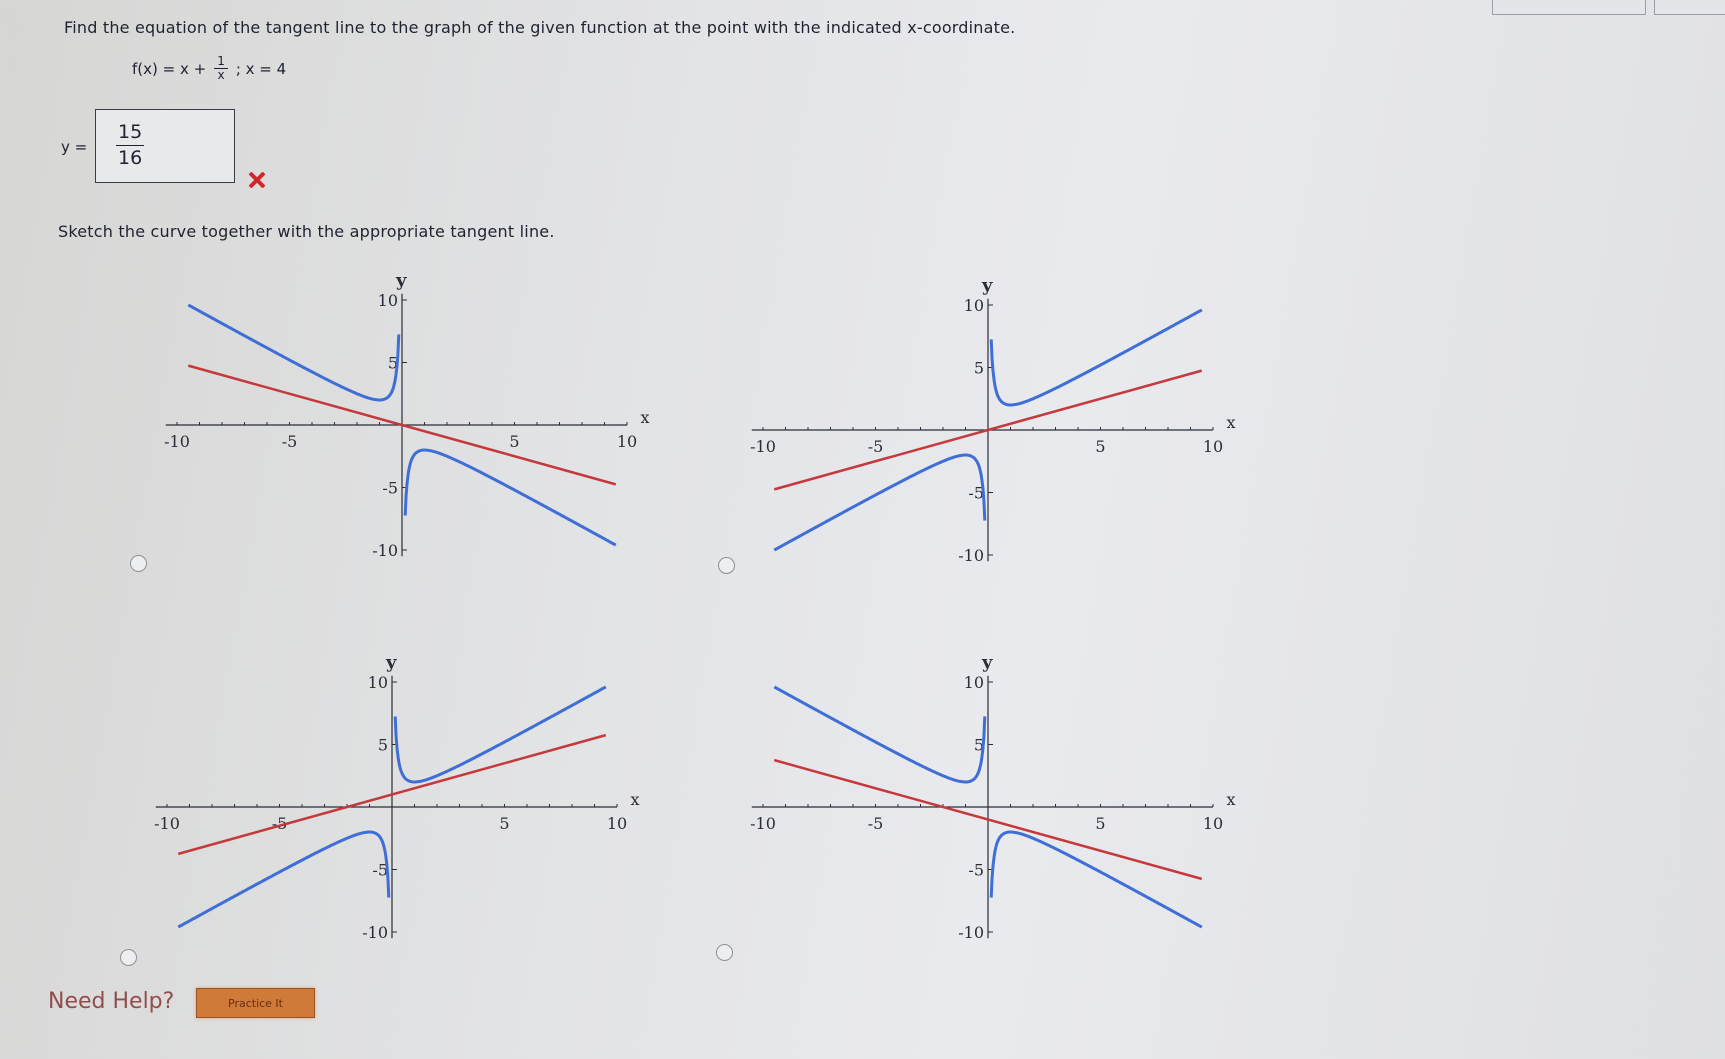 This screenshot has width=1725, height=1059. Describe the element at coordinates (138, 563) in the screenshot. I see `radio-option-a` at that location.